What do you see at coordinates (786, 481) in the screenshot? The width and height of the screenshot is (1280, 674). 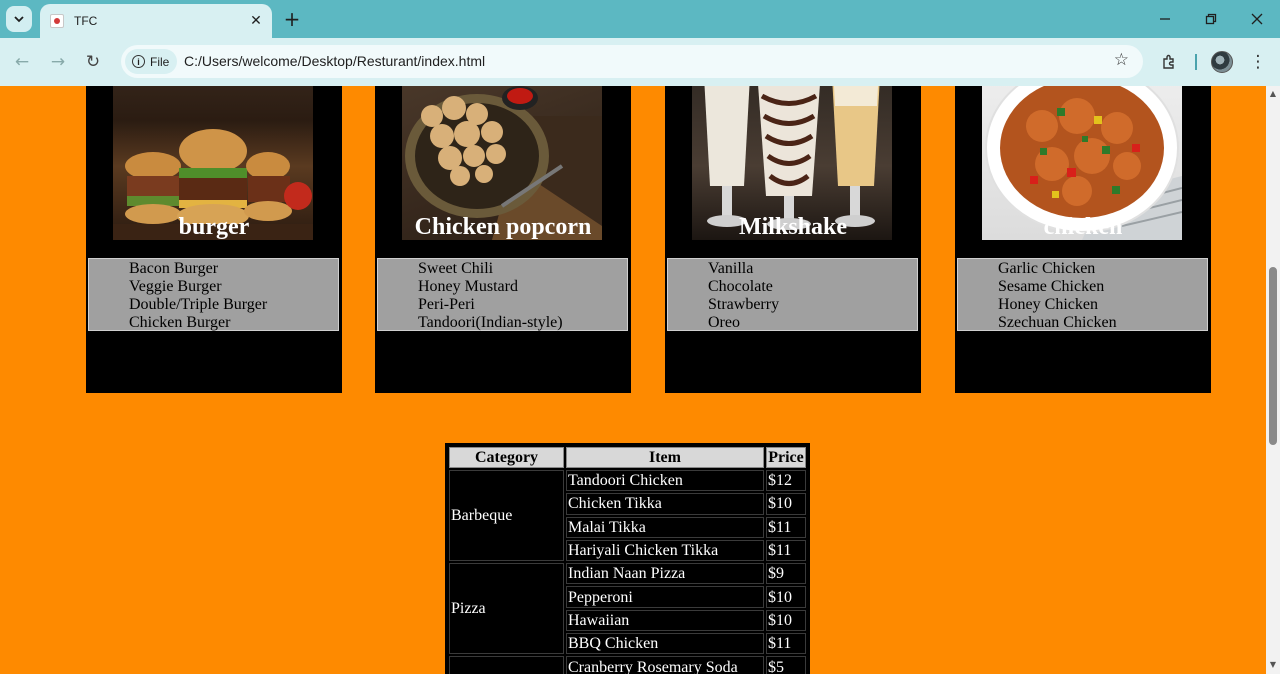 I see `price-cell: $12` at bounding box center [786, 481].